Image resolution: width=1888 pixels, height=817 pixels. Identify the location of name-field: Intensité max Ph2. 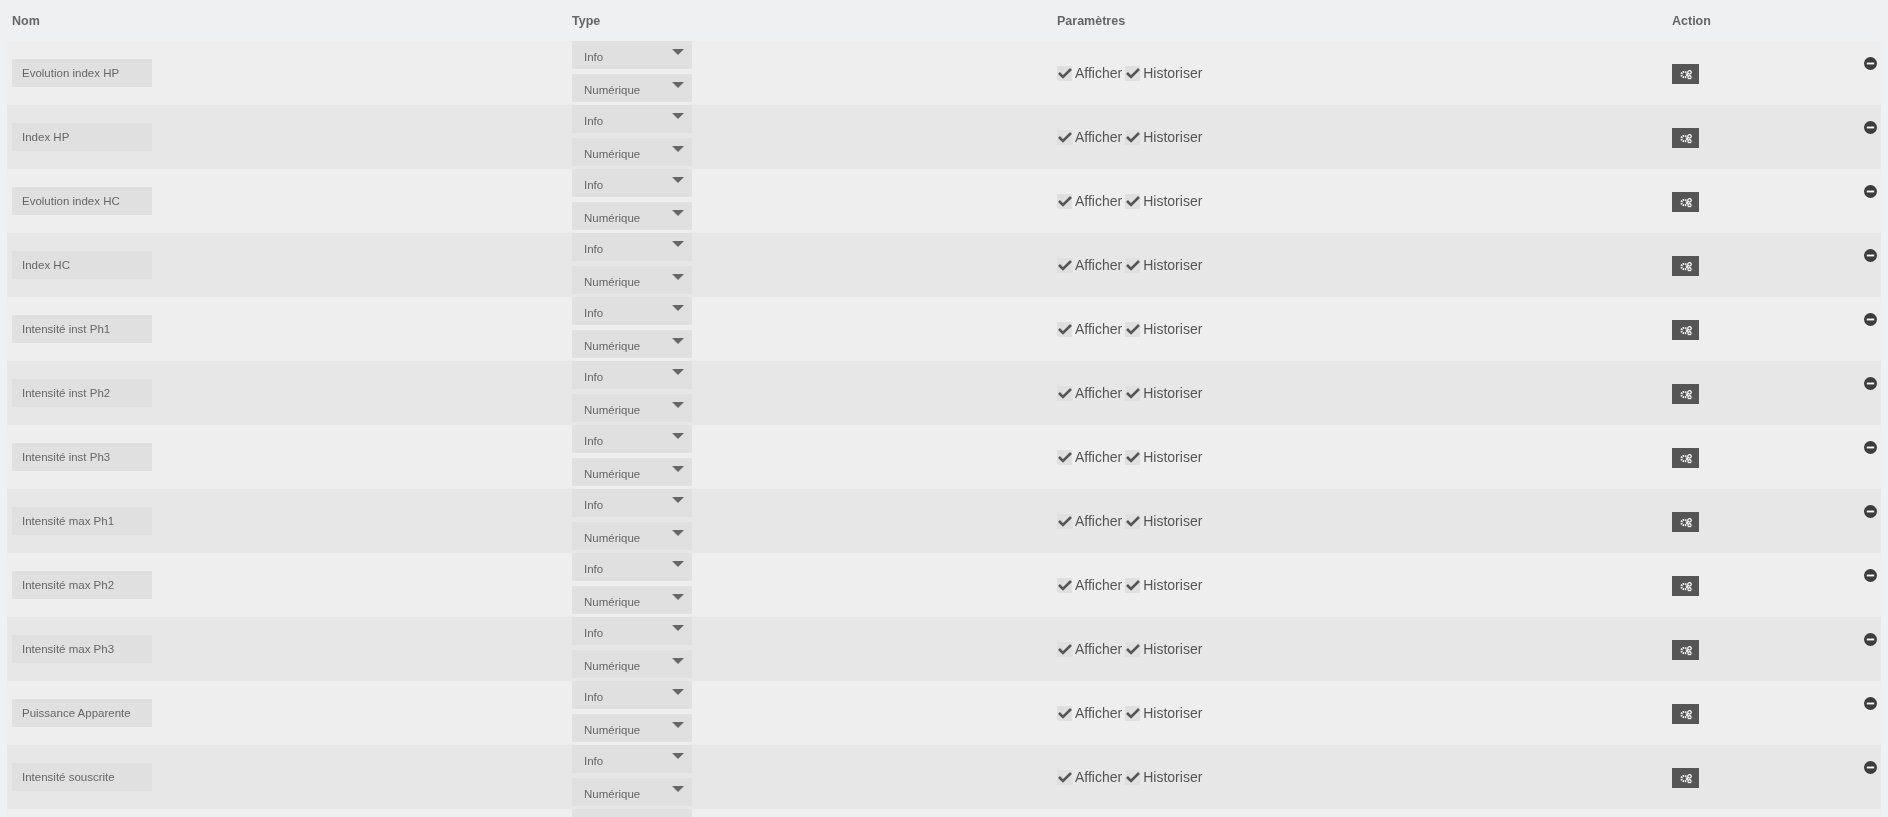
(82, 585).